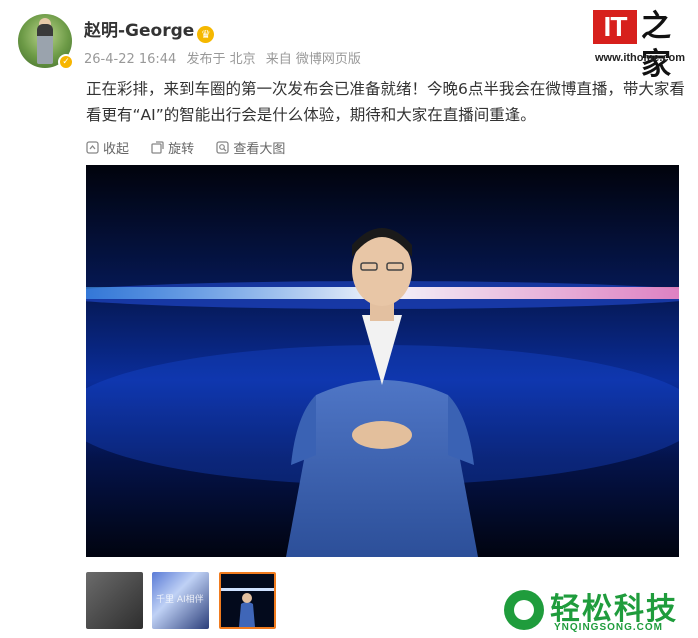 The height and width of the screenshot is (638, 698). I want to click on image-toolbar: 收起 旋转 查看大图, so click(194, 148).